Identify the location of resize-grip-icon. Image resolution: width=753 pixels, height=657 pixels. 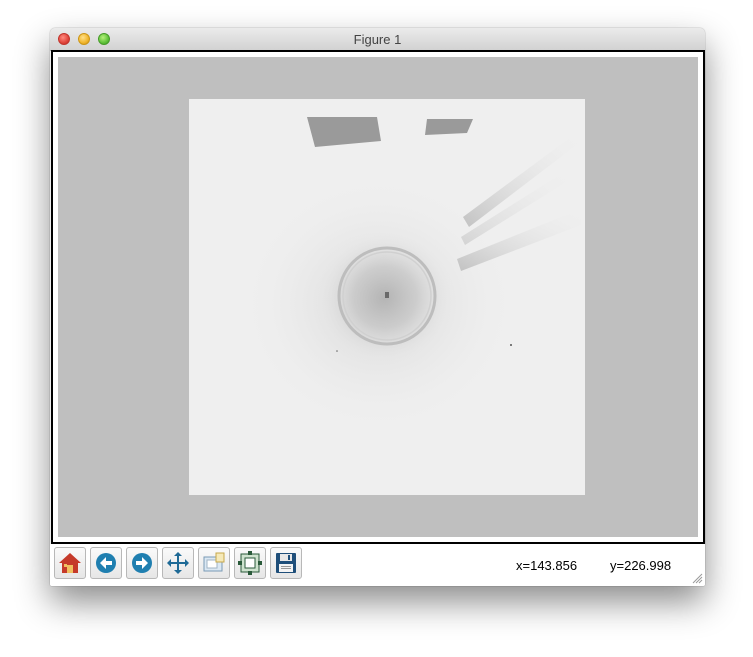
(697, 578).